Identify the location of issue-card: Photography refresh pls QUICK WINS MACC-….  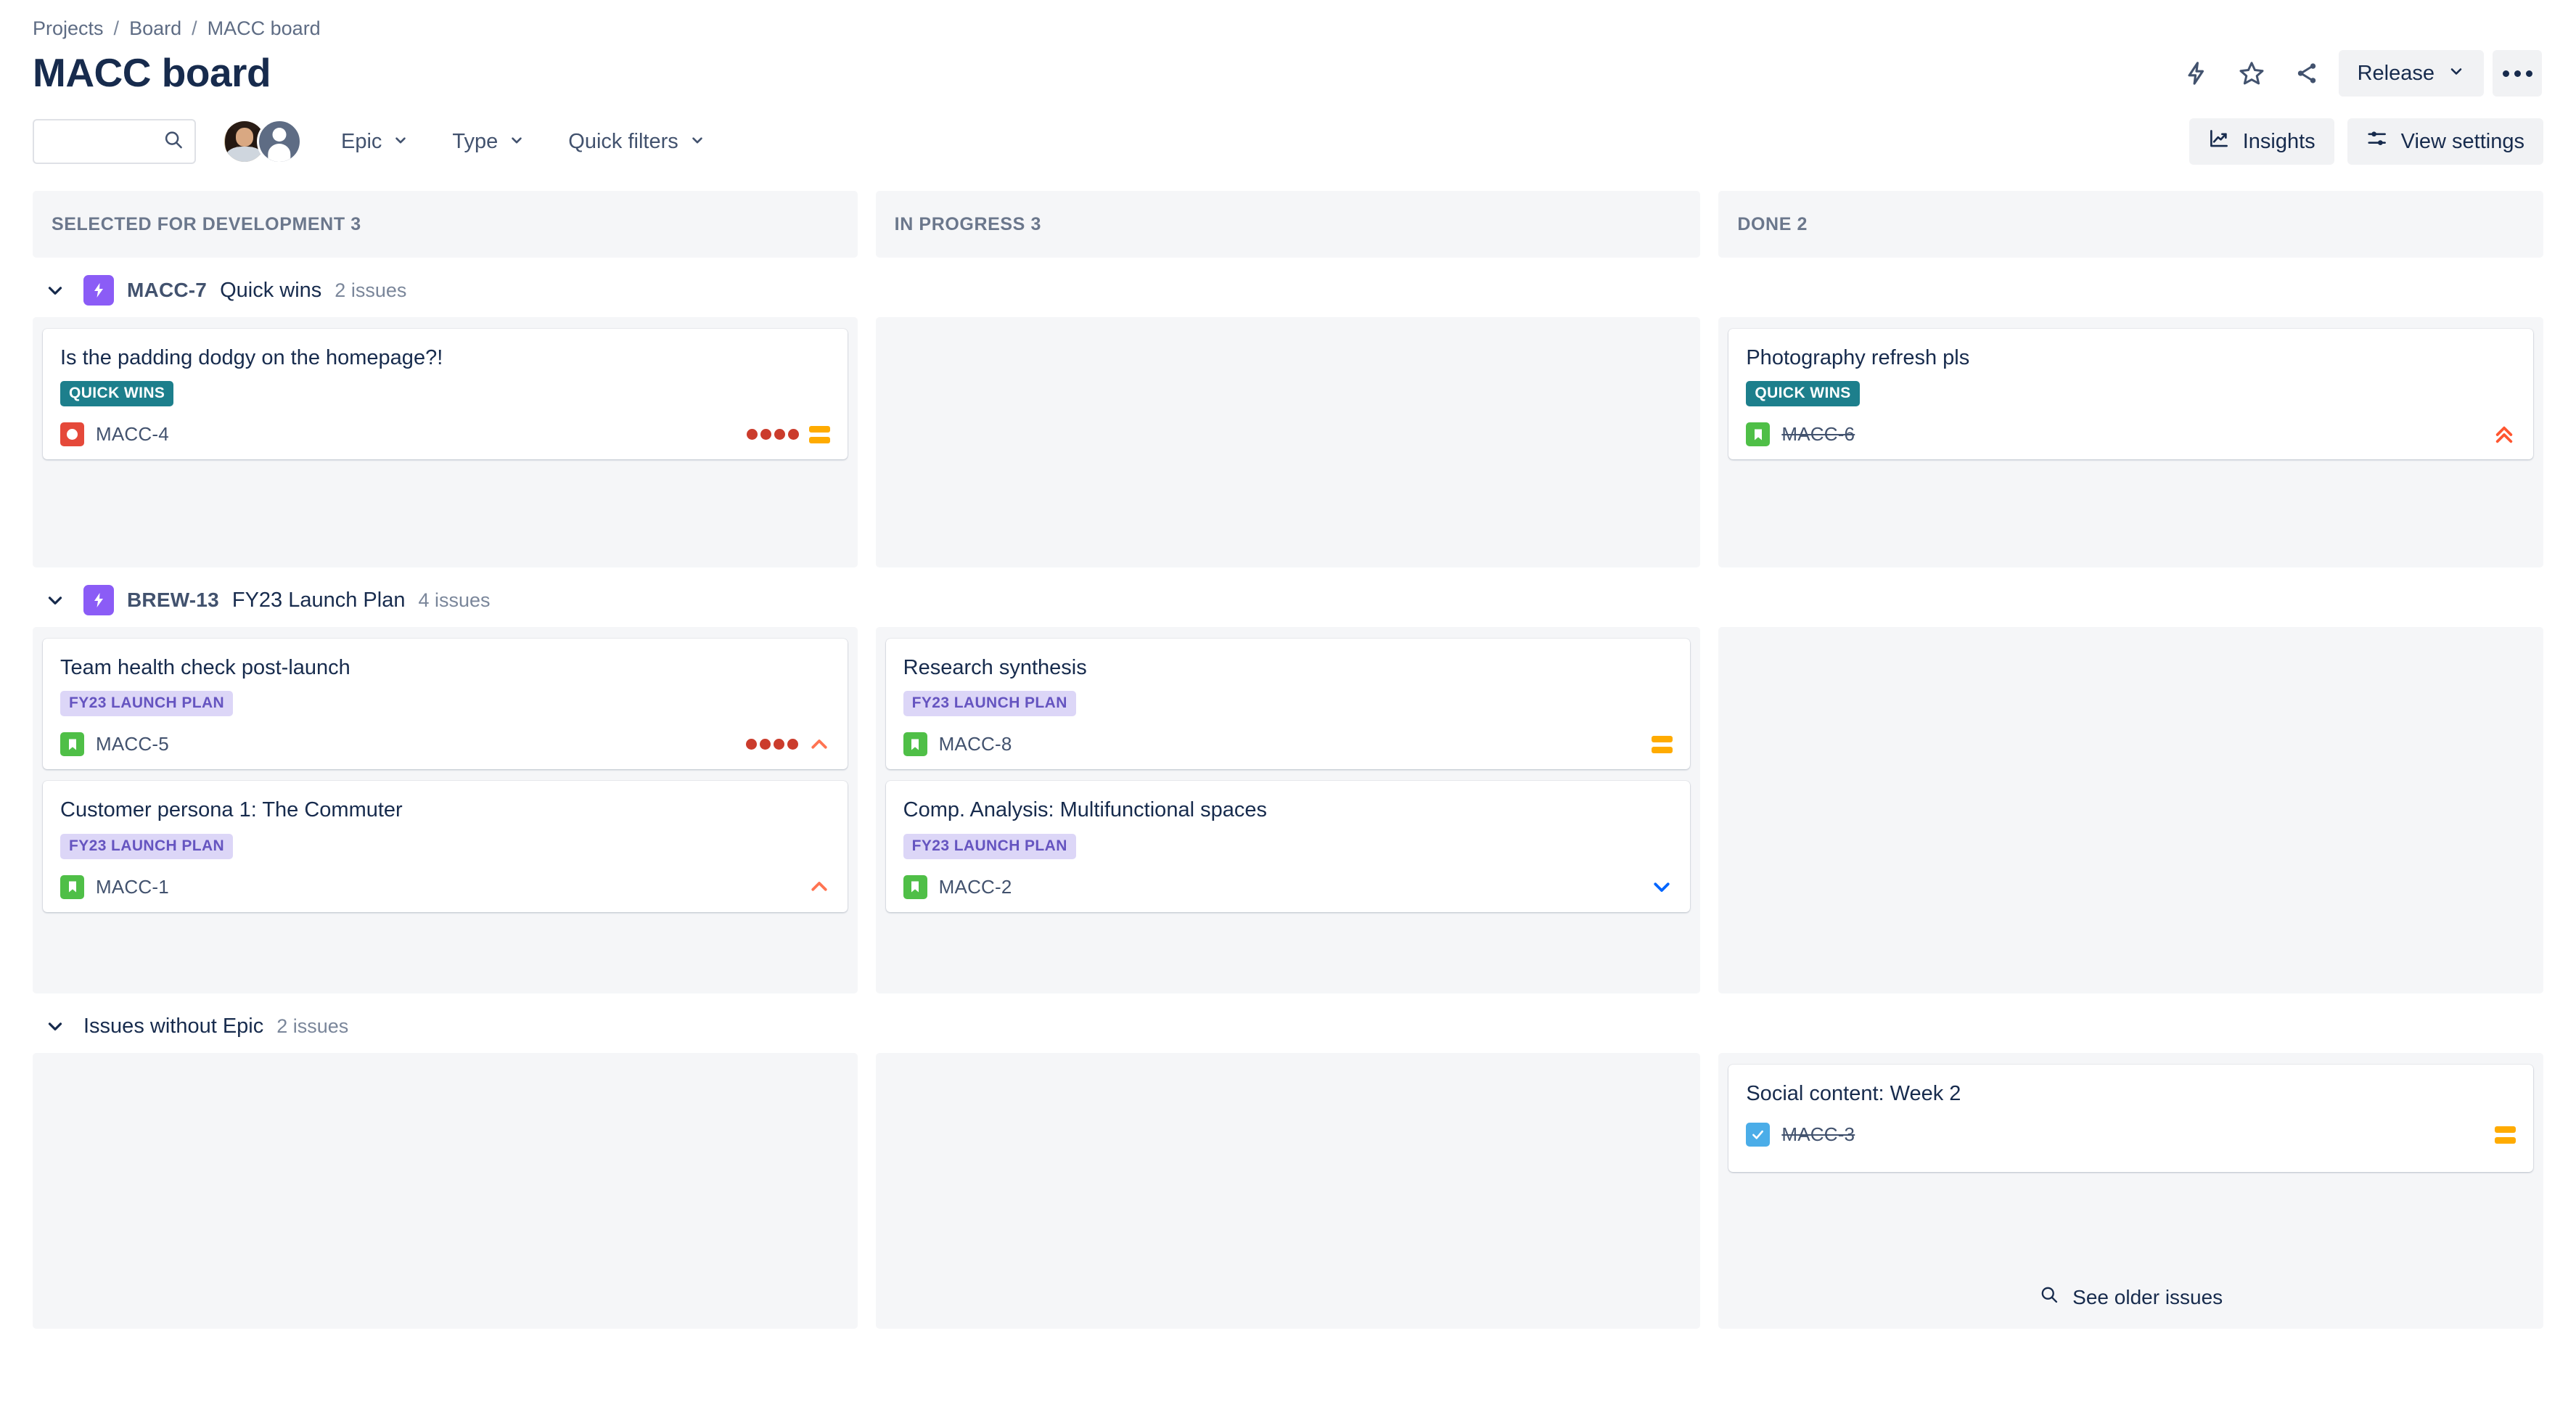
(2131, 394).